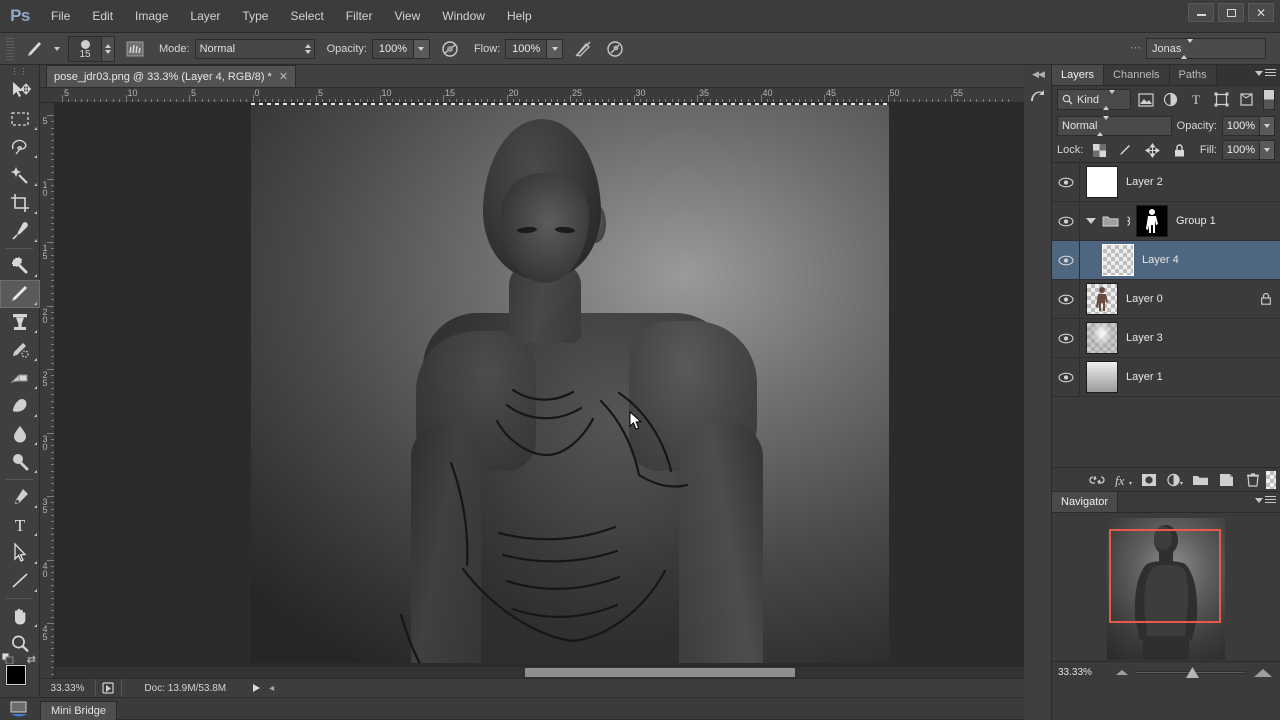 The height and width of the screenshot is (720, 1280). What do you see at coordinates (20, 175) in the screenshot?
I see `magic-wand-tool` at bounding box center [20, 175].